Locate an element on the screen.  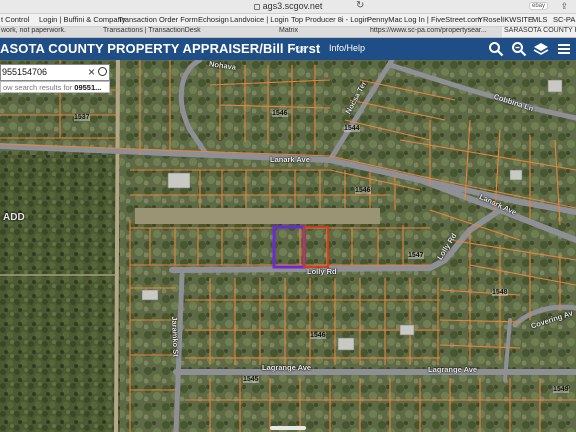
layers-icon is located at coordinates (541, 49).